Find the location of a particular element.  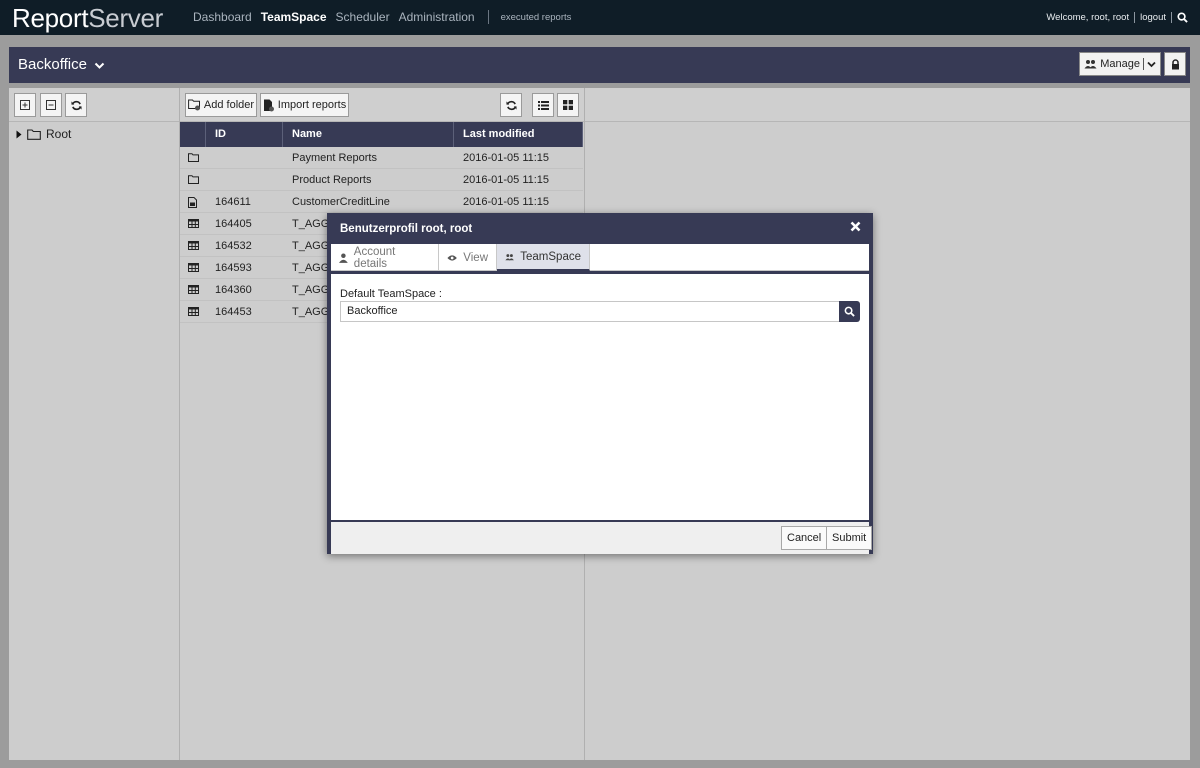

nav-scheduler: Scheduler is located at coordinates (363, 17).